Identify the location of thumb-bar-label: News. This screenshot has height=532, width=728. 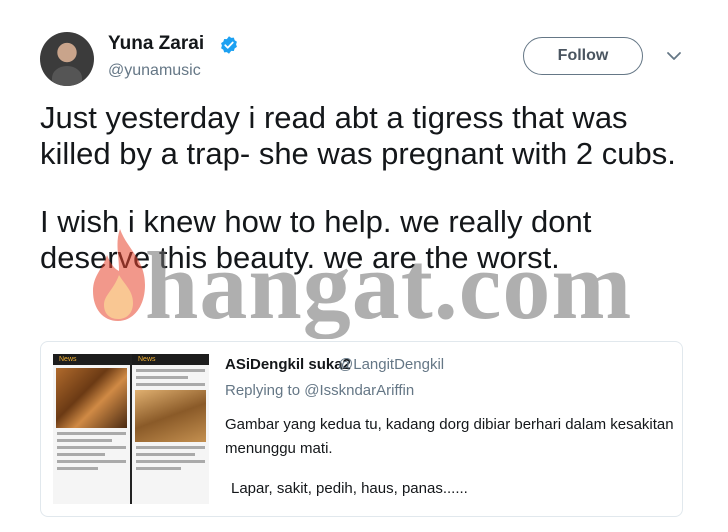
(91, 359).